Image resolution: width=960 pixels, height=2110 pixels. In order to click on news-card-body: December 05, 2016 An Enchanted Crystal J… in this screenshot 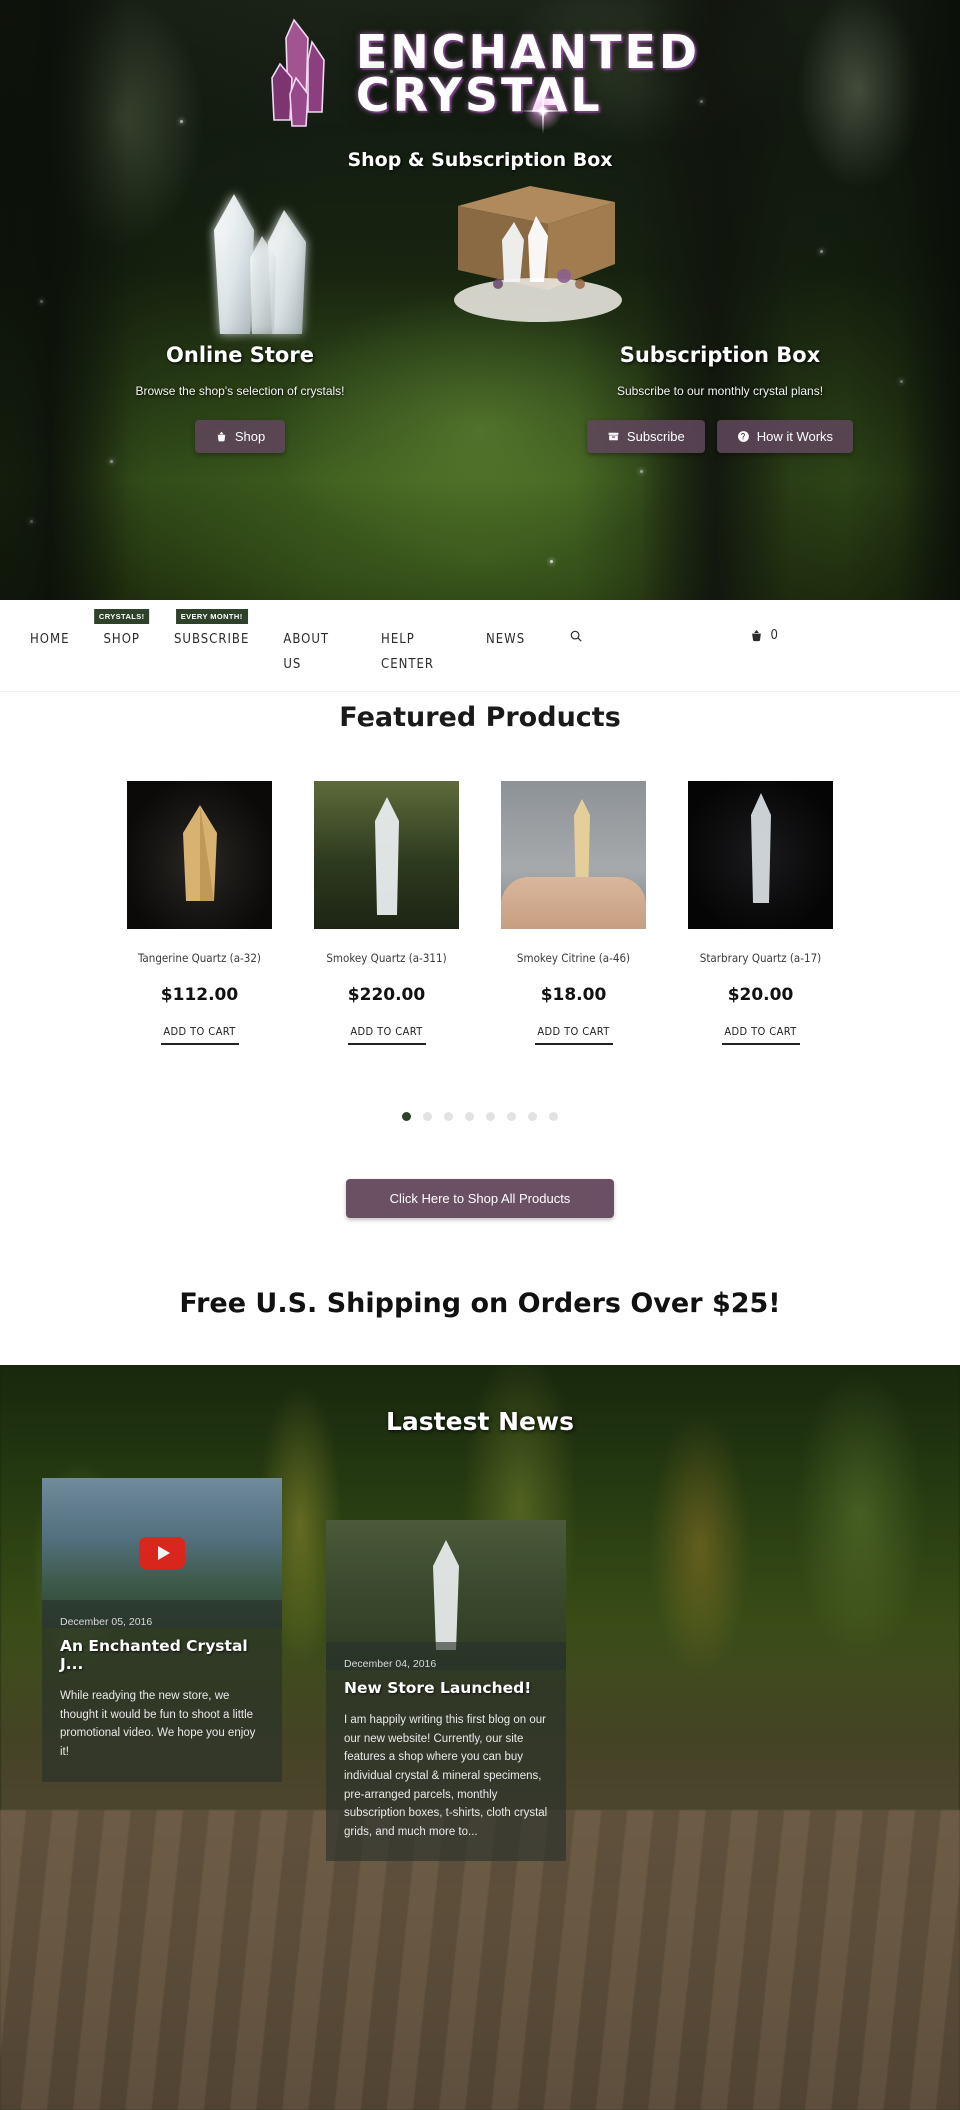, I will do `click(162, 1691)`.